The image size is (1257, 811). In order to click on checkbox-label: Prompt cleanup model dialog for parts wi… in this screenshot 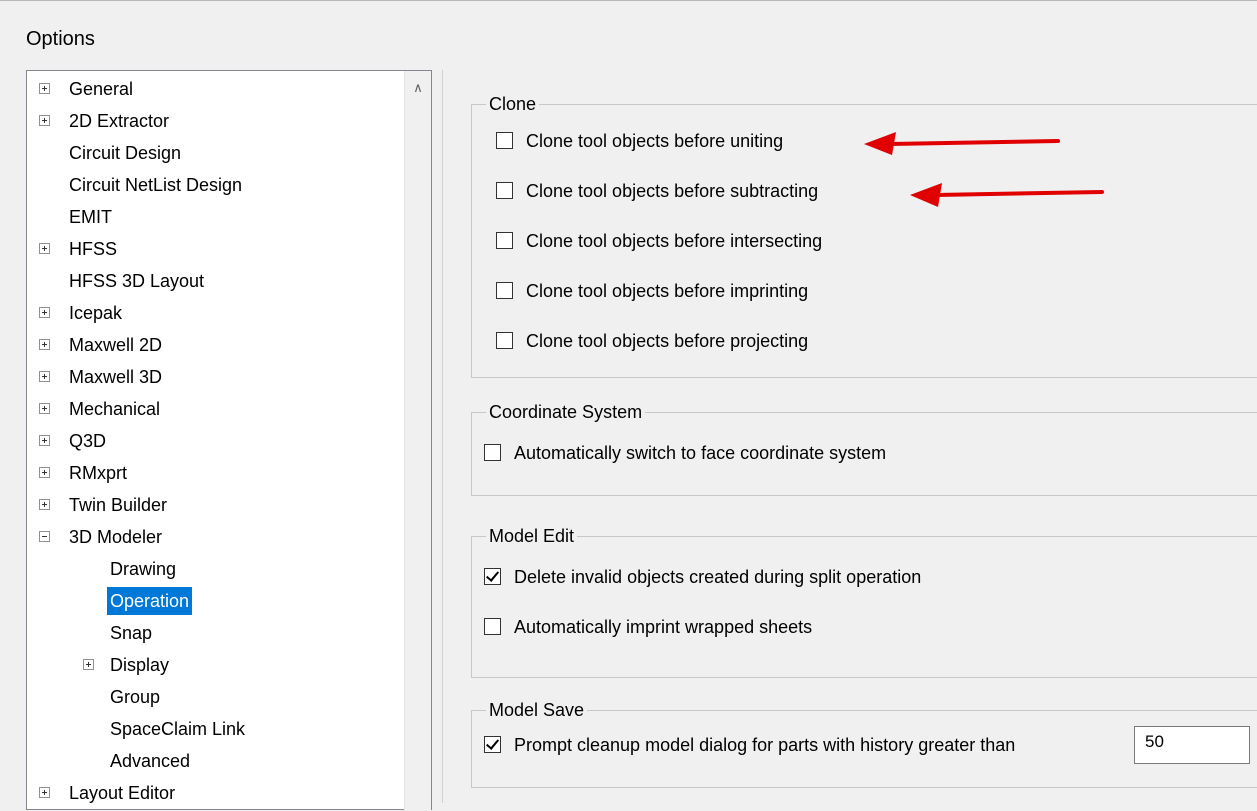, I will do `click(765, 745)`.